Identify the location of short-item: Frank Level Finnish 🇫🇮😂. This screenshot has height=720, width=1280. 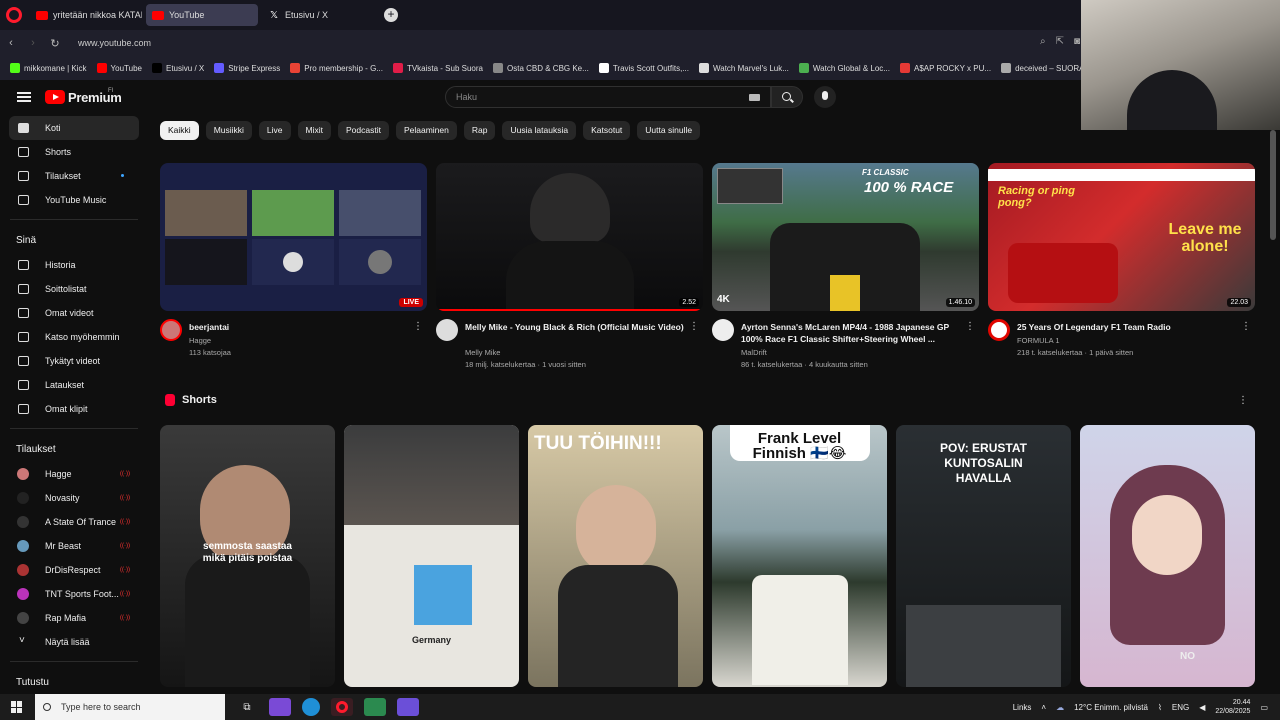
(799, 556).